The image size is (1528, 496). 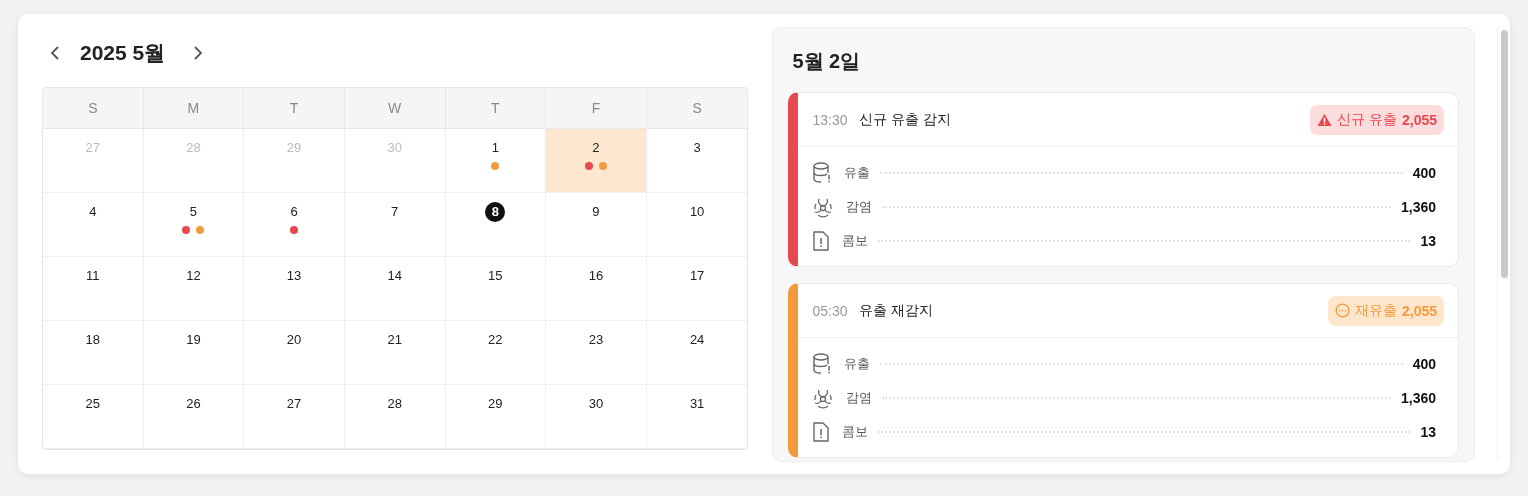 I want to click on day-number: 6, so click(x=294, y=212).